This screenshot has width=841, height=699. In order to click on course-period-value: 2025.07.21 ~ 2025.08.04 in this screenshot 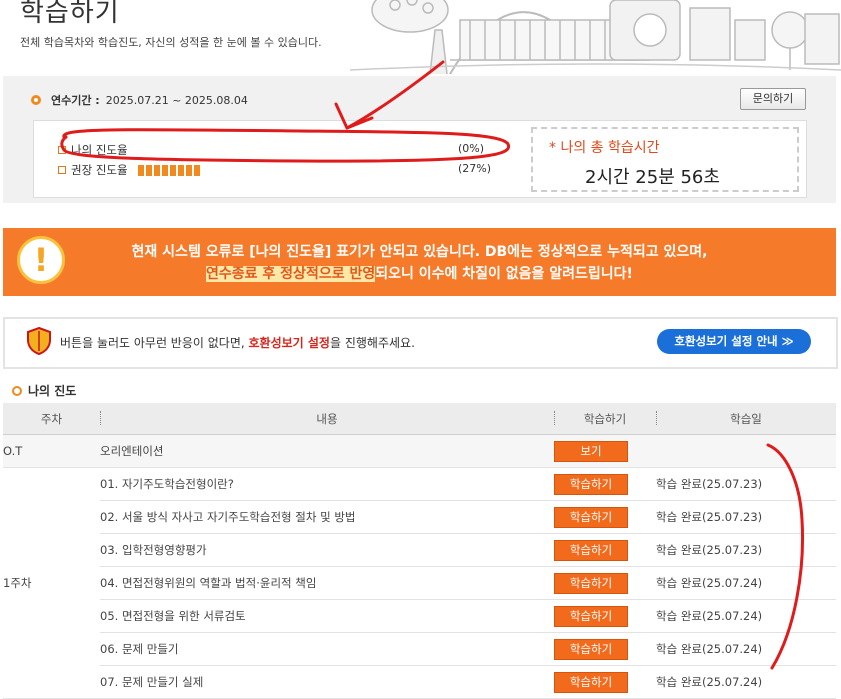, I will do `click(176, 100)`.